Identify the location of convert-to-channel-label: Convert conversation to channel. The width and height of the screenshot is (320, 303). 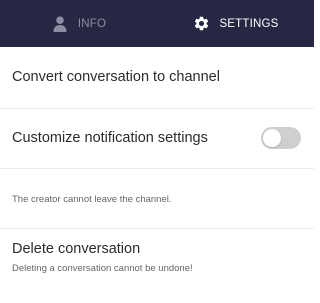
(116, 77).